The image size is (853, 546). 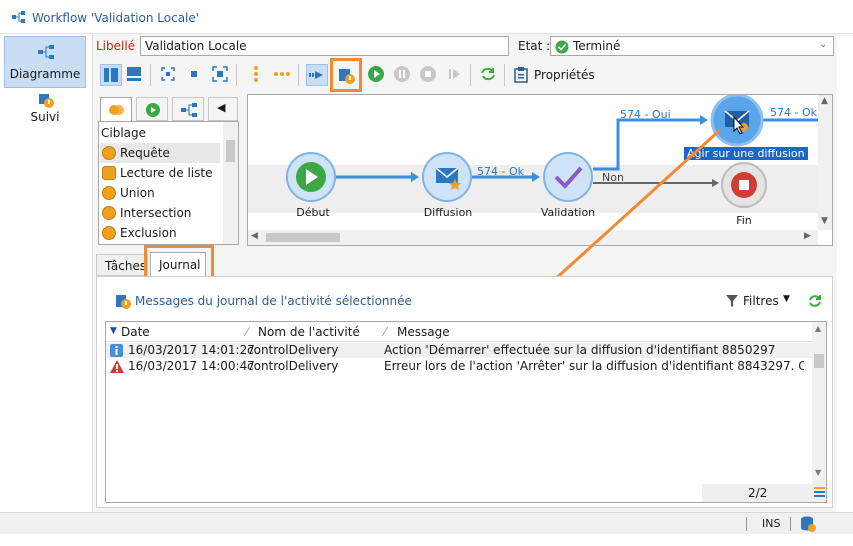 What do you see at coordinates (122, 265) in the screenshot?
I see `tab-taches: Tâches` at bounding box center [122, 265].